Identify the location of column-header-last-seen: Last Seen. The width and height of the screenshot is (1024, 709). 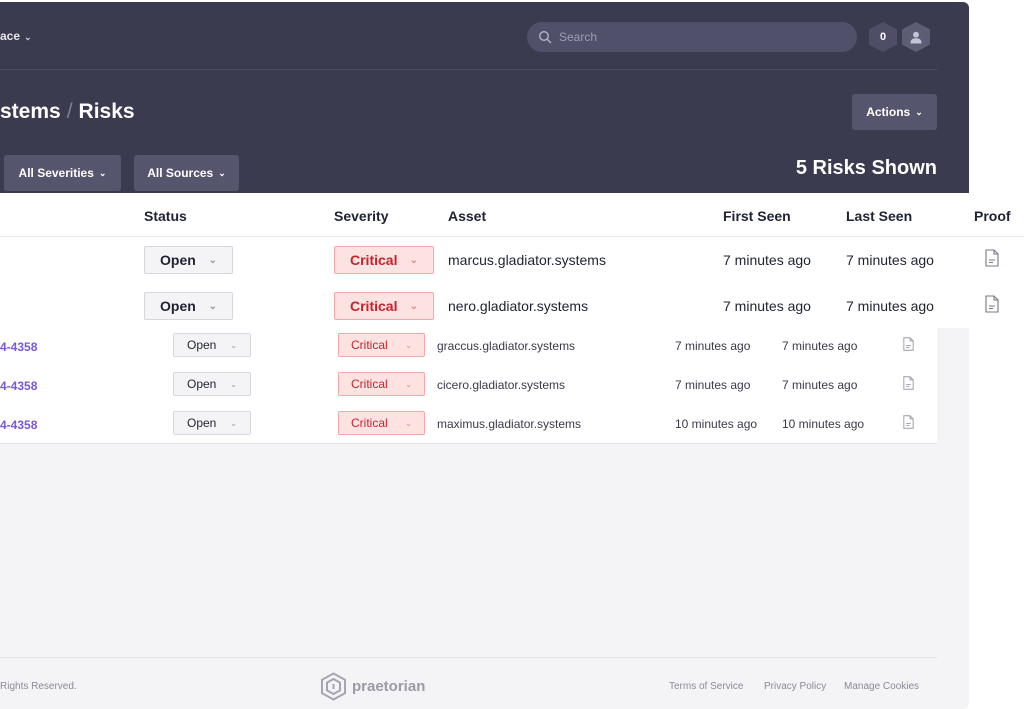
(879, 216).